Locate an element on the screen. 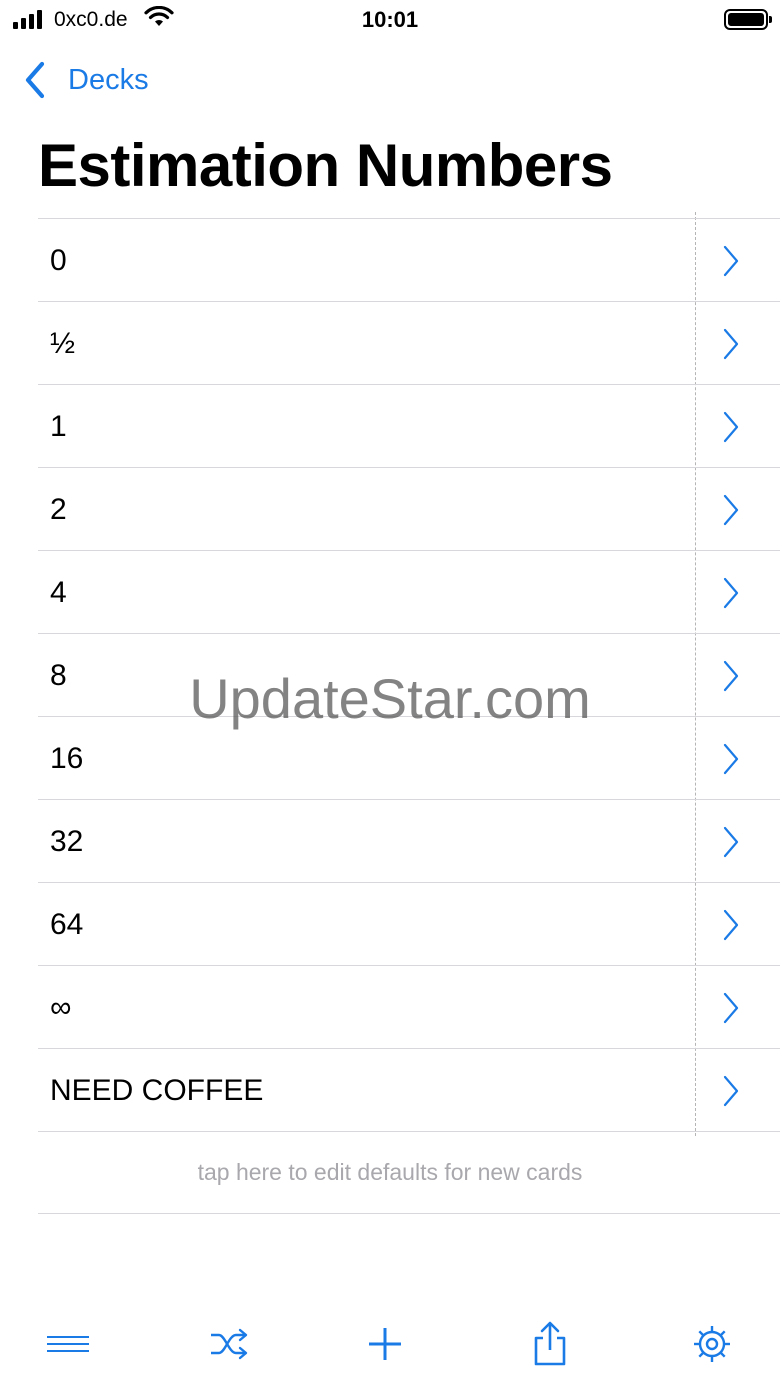  card-label: 1 is located at coordinates (58, 426).